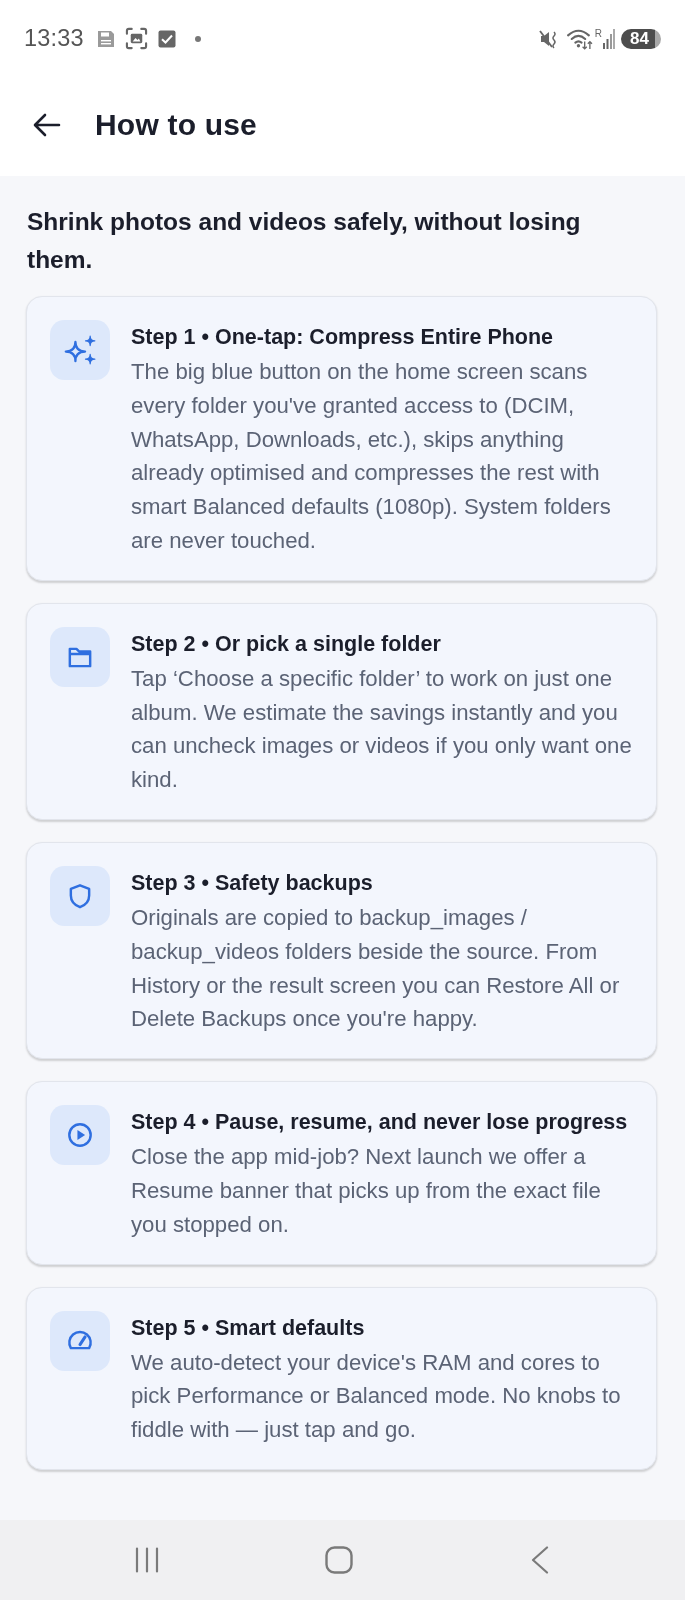 This screenshot has width=685, height=1600. Describe the element at coordinates (176, 124) in the screenshot. I see `screen-title: How to use` at that location.